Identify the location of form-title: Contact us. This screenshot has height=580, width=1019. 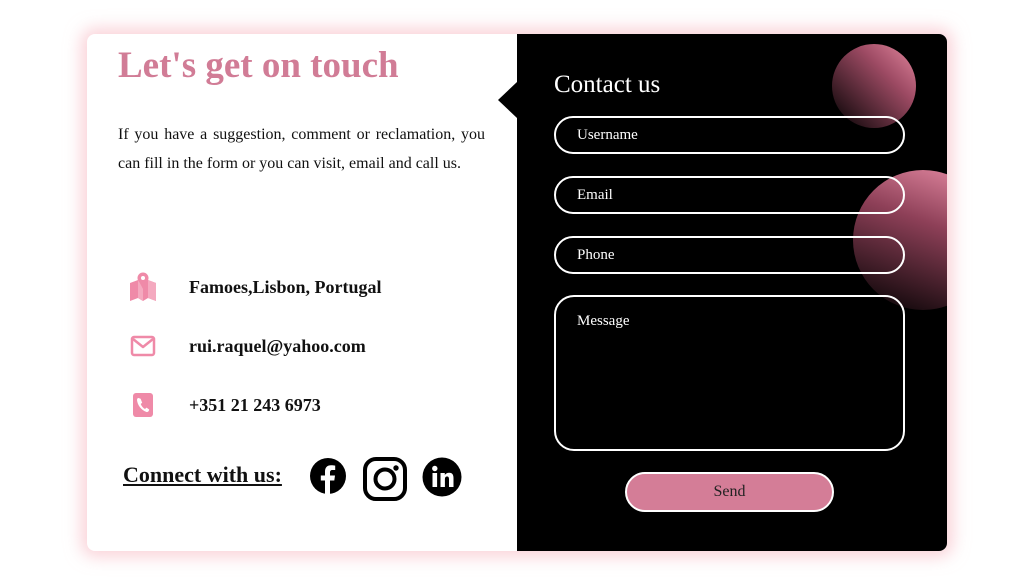
(607, 84).